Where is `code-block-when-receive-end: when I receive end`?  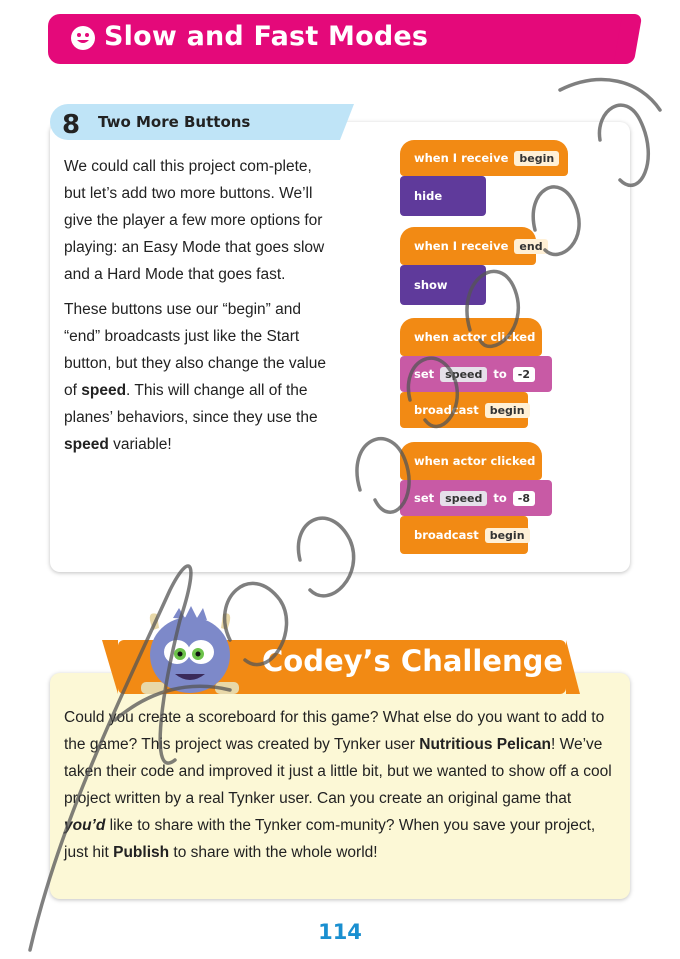
code-block-when-receive-end: when I receive end is located at coordinates (474, 246).